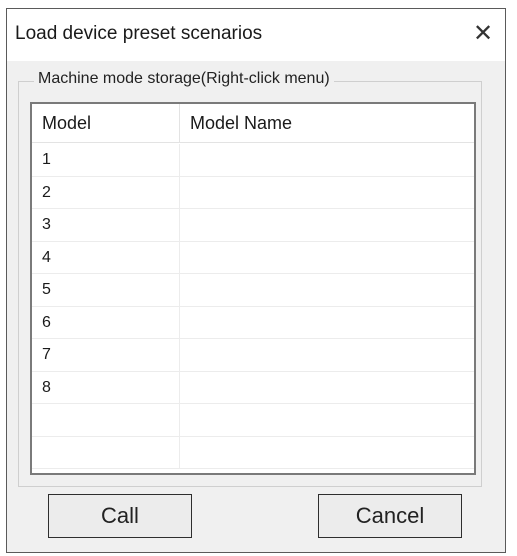 The image size is (517, 556). What do you see at coordinates (106, 322) in the screenshot?
I see `model-cell: 6` at bounding box center [106, 322].